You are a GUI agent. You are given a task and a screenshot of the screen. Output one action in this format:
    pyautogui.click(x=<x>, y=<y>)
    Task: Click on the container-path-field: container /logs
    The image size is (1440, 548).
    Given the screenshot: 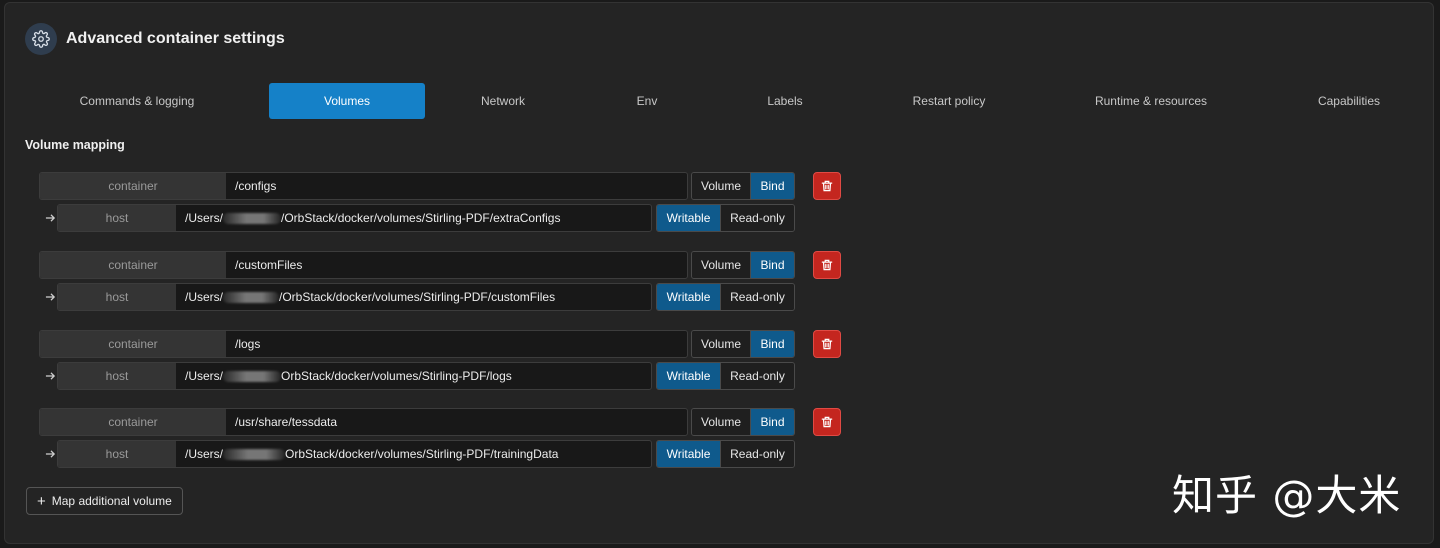 What is the action you would take?
    pyautogui.click(x=363, y=344)
    